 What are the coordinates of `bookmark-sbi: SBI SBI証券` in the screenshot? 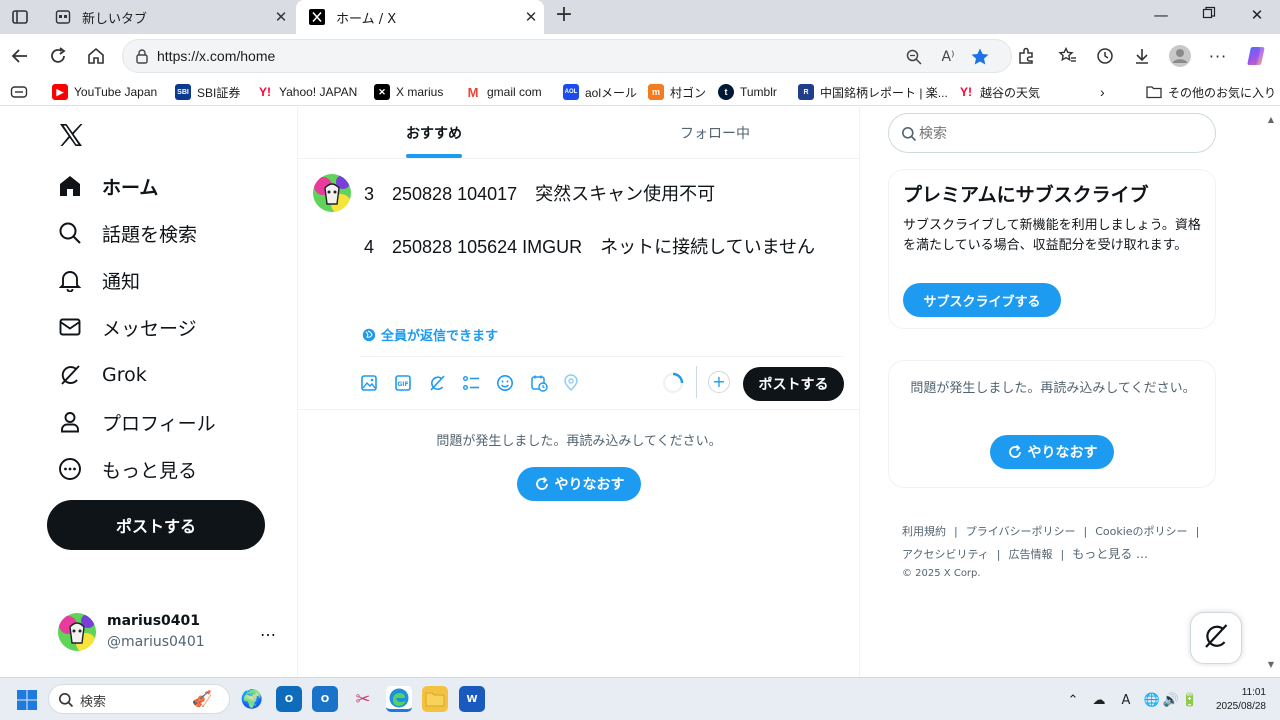 It's located at (207, 92).